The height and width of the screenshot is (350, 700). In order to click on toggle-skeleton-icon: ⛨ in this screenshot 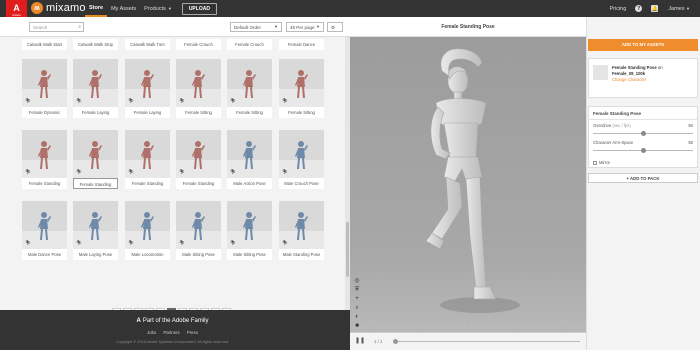, I will do `click(357, 290)`.